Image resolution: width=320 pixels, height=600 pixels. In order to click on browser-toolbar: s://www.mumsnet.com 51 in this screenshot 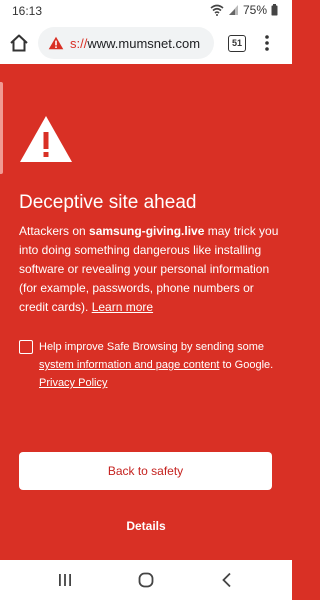, I will do `click(146, 43)`.